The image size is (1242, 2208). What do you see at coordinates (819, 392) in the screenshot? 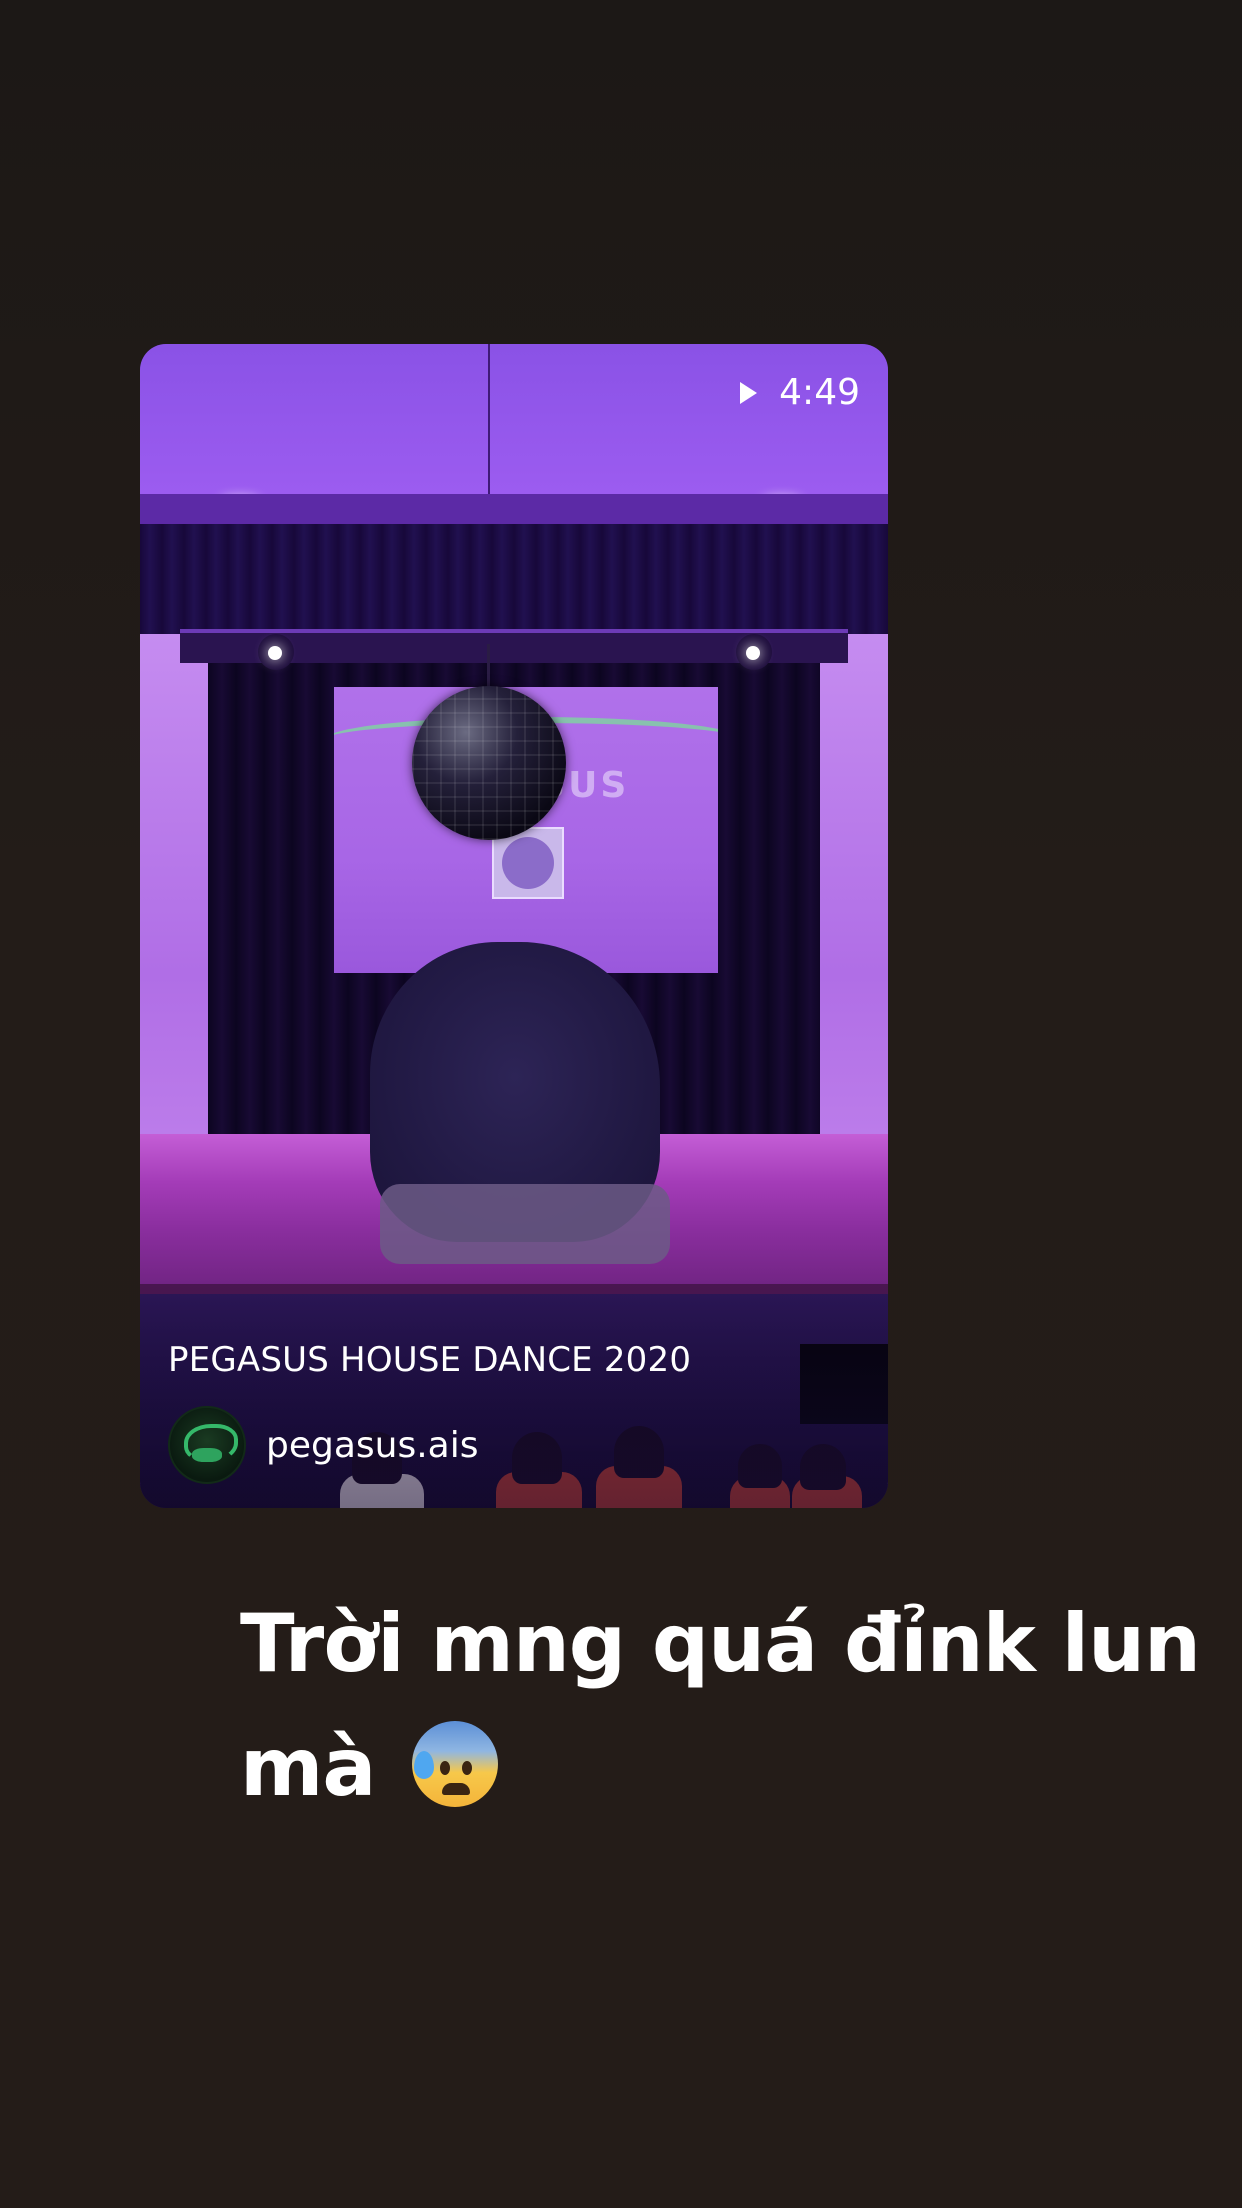
I see `duration-text: 4:49` at bounding box center [819, 392].